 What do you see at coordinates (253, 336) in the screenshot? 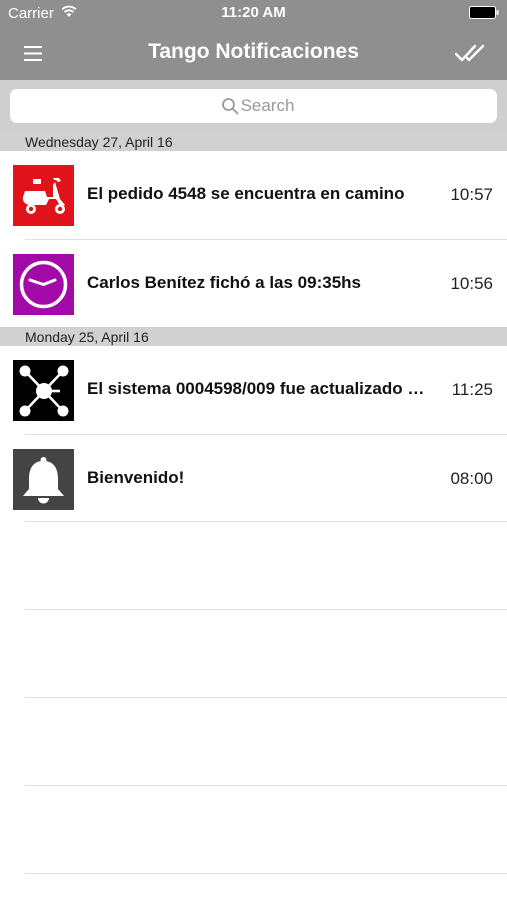
I see `section-header: Monday 25, April 16` at bounding box center [253, 336].